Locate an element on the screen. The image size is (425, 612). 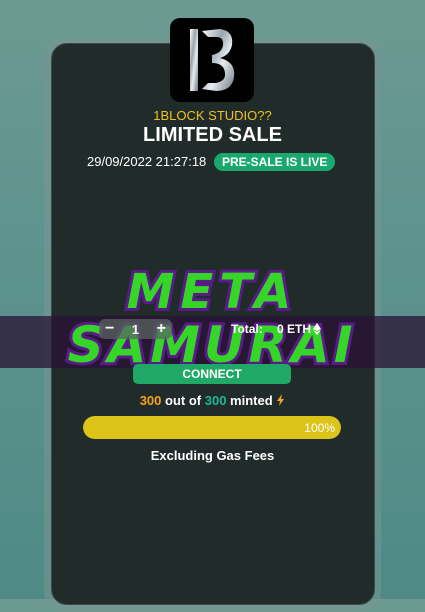
minted-suffix: minted is located at coordinates (249, 400).